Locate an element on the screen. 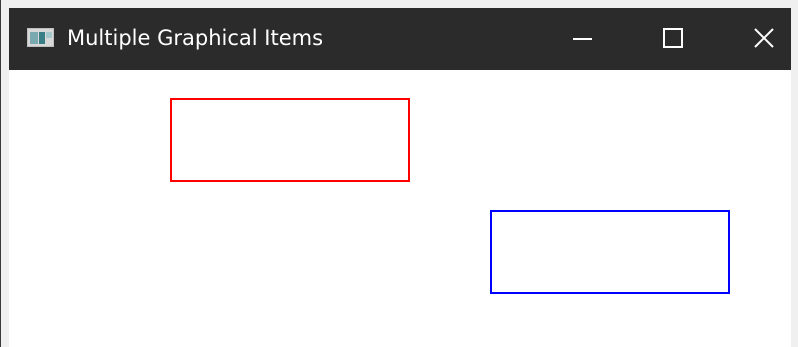 The image size is (798, 347). minimize-icon is located at coordinates (582, 39).